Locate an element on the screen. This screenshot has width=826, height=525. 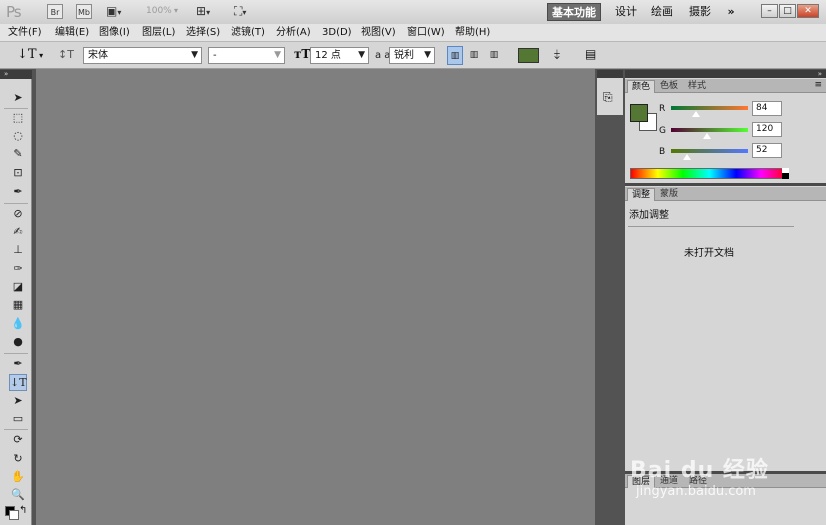
rectangle-tool-icon: ▭ is located at coordinates (18, 419).